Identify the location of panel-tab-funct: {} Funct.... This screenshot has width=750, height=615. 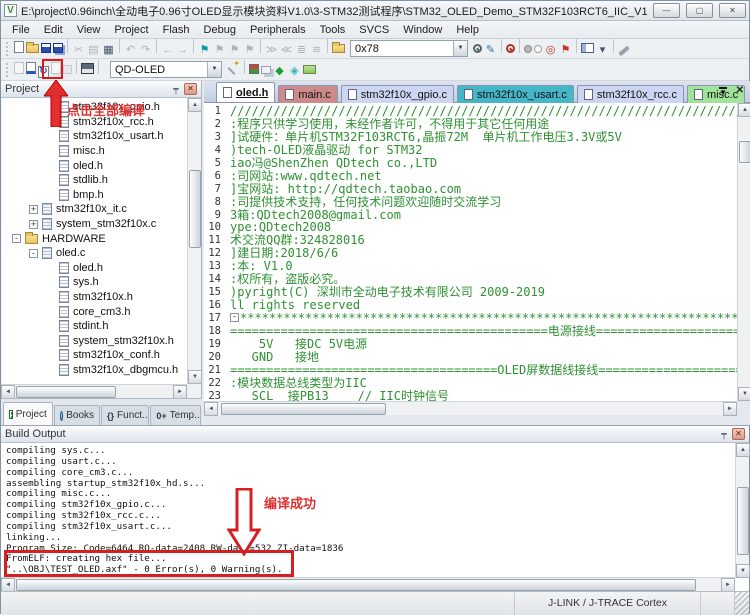
(125, 415).